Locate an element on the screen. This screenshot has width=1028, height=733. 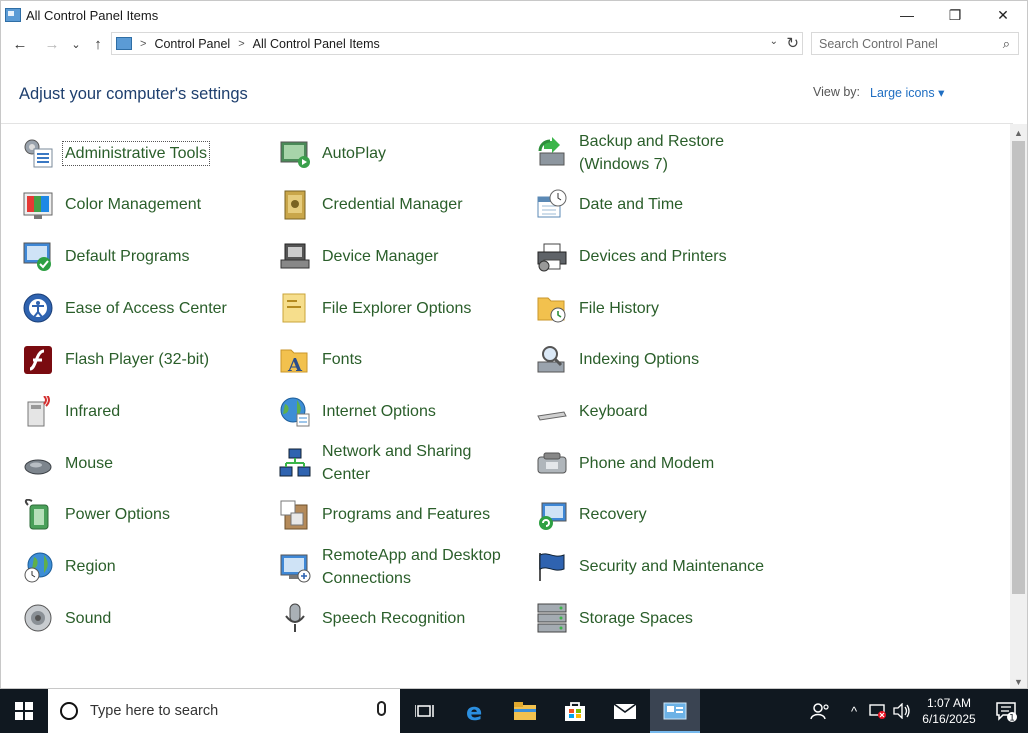
control-panel-item-label: Speech Recognition is located at coordinates (393, 618).